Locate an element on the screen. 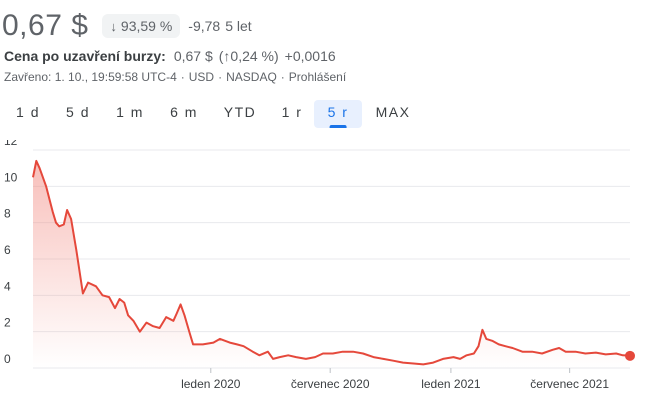 Image resolution: width=650 pixels, height=408 pixels. current-price-dot is located at coordinates (630, 355).